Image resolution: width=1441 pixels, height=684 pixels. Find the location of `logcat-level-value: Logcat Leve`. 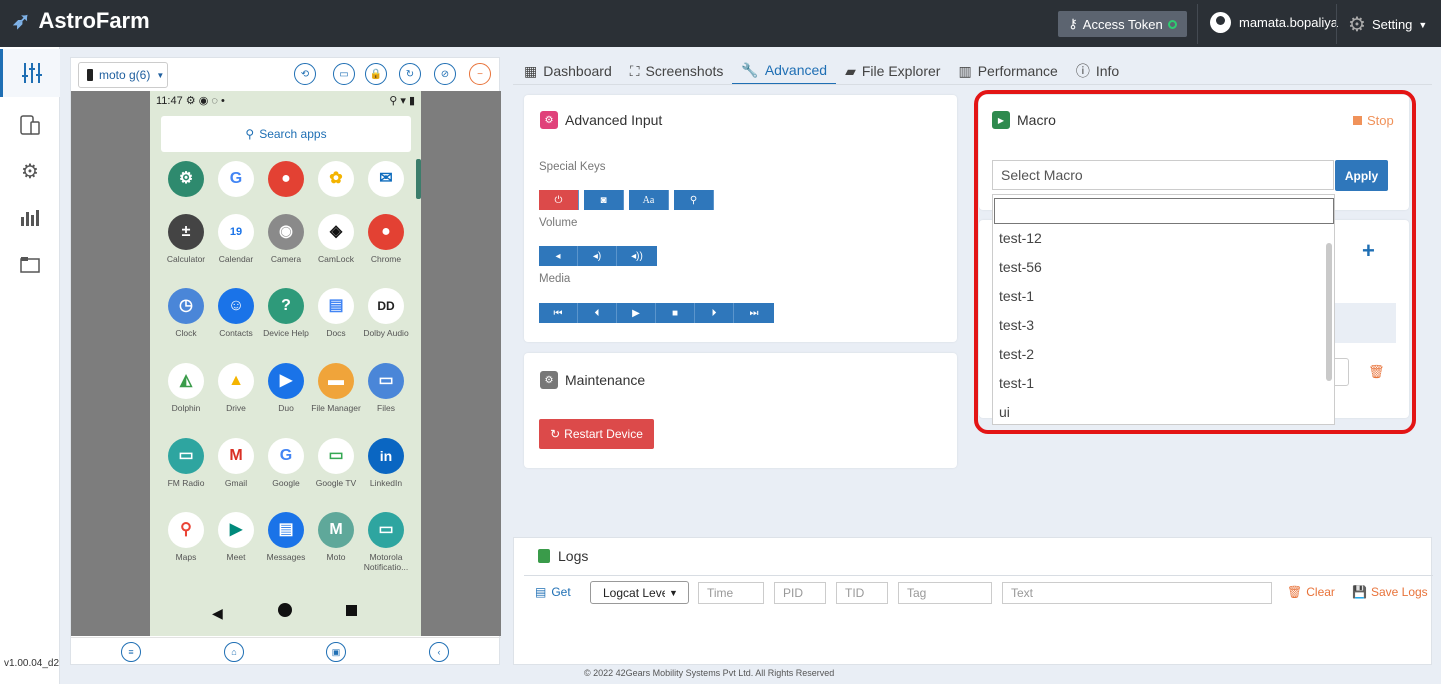

logcat-level-value: Logcat Leve is located at coordinates (634, 592).